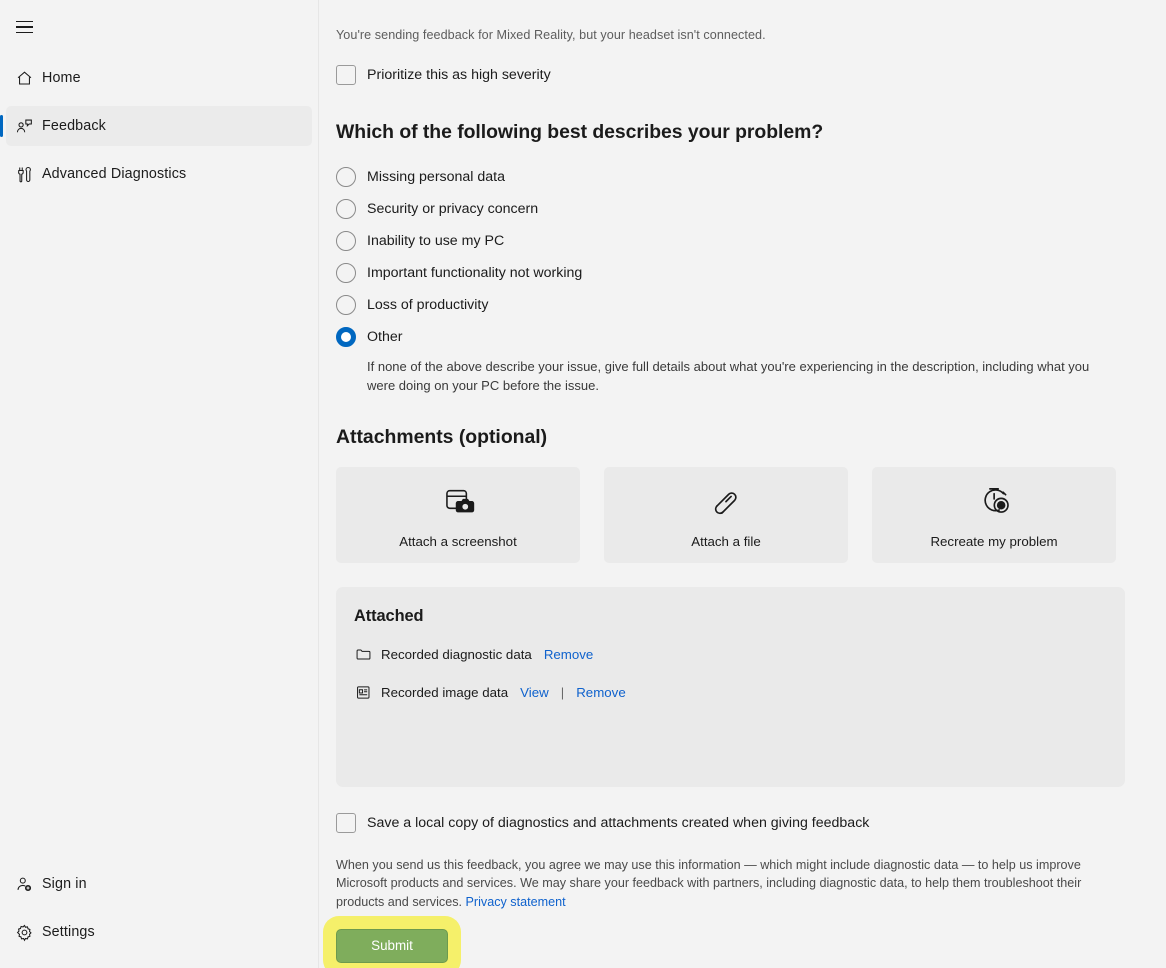 Image resolution: width=1166 pixels, height=968 pixels. Describe the element at coordinates (159, 78) in the screenshot. I see `sidebar-item-home: Home` at that location.